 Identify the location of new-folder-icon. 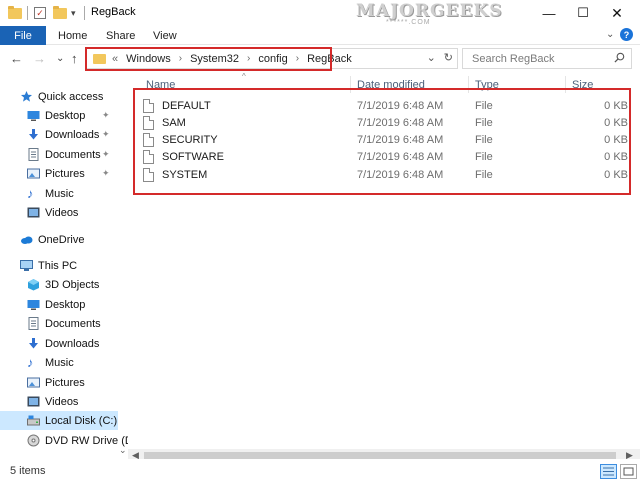
(60, 13).